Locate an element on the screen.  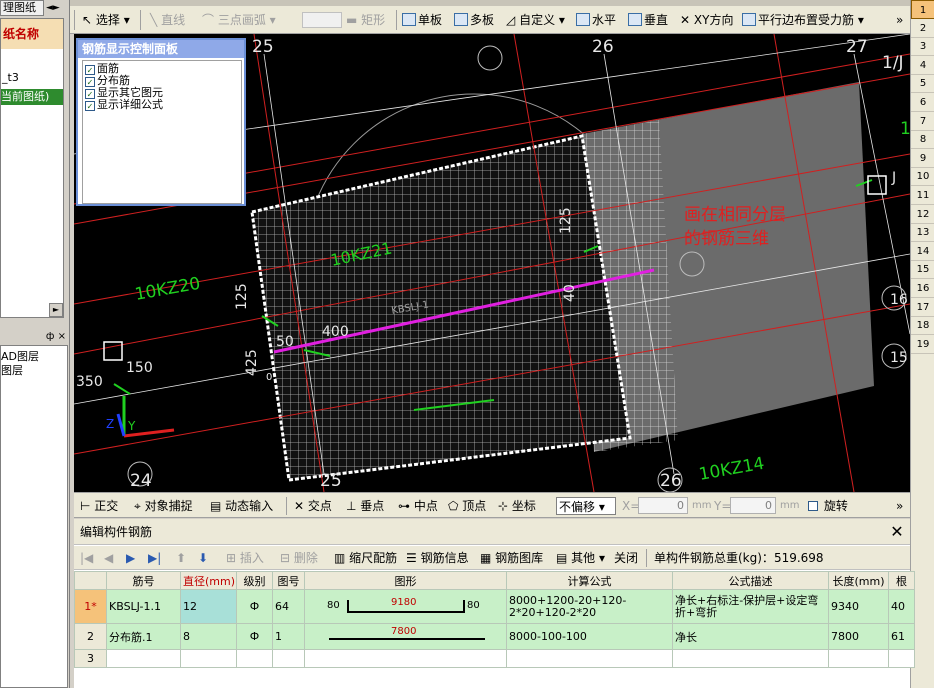
row-number: 1* is located at coordinates (90, 606).